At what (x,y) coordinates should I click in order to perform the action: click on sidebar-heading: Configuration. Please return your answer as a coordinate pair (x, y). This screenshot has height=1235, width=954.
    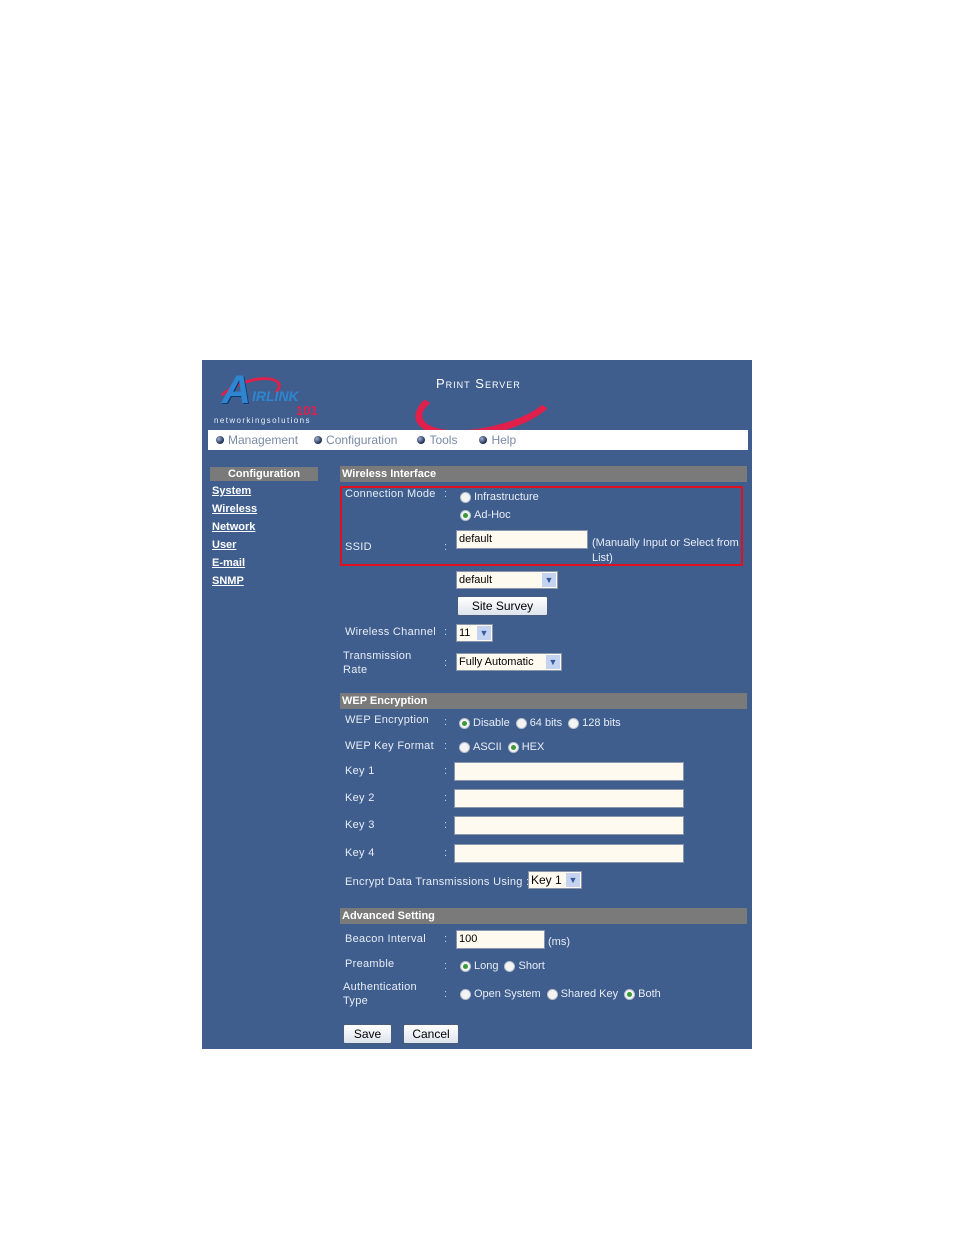
    Looking at the image, I should click on (264, 474).